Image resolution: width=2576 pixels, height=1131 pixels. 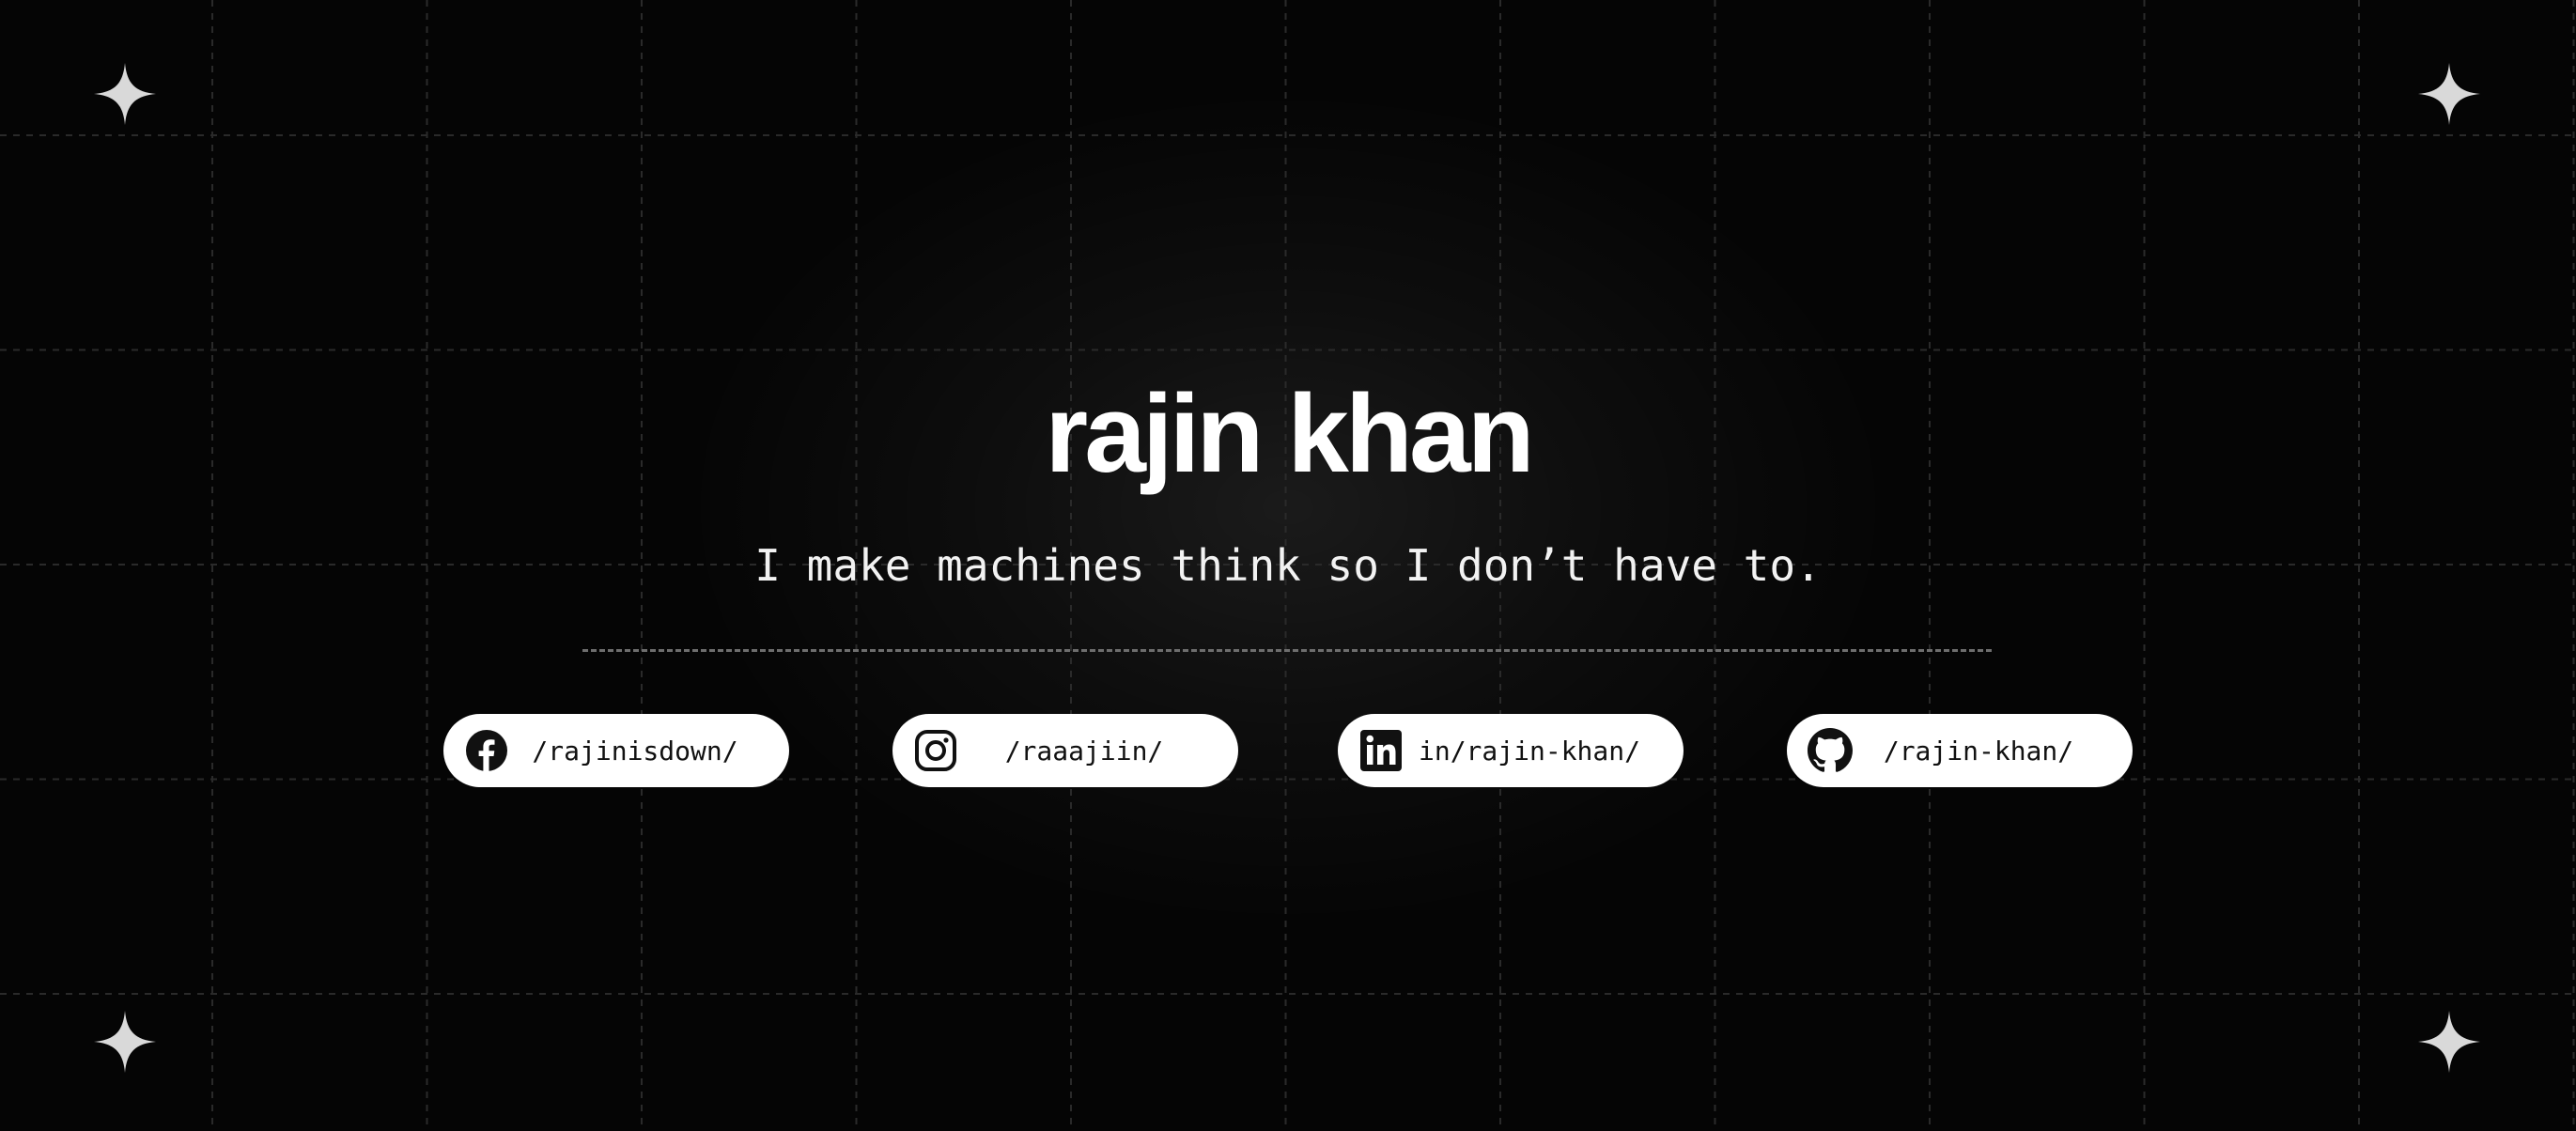 What do you see at coordinates (486, 750) in the screenshot?
I see `facebook-icon` at bounding box center [486, 750].